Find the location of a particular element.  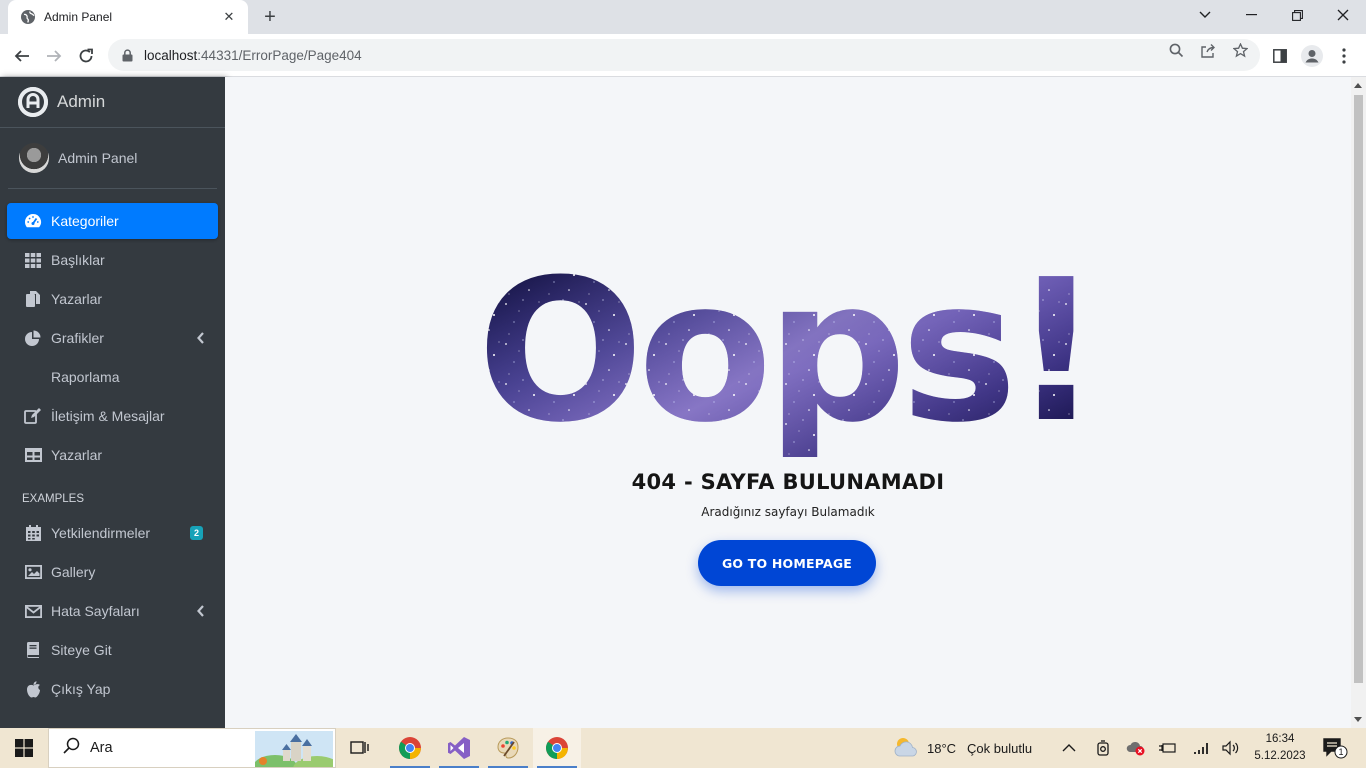

speaker-icon is located at coordinates (1231, 748).